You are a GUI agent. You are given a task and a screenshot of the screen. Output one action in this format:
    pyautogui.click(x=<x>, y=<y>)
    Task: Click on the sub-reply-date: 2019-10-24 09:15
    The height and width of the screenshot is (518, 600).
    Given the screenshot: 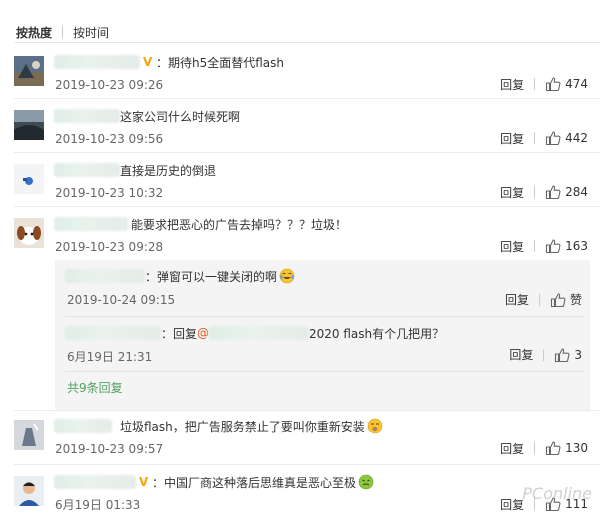 What is the action you would take?
    pyautogui.click(x=121, y=300)
    